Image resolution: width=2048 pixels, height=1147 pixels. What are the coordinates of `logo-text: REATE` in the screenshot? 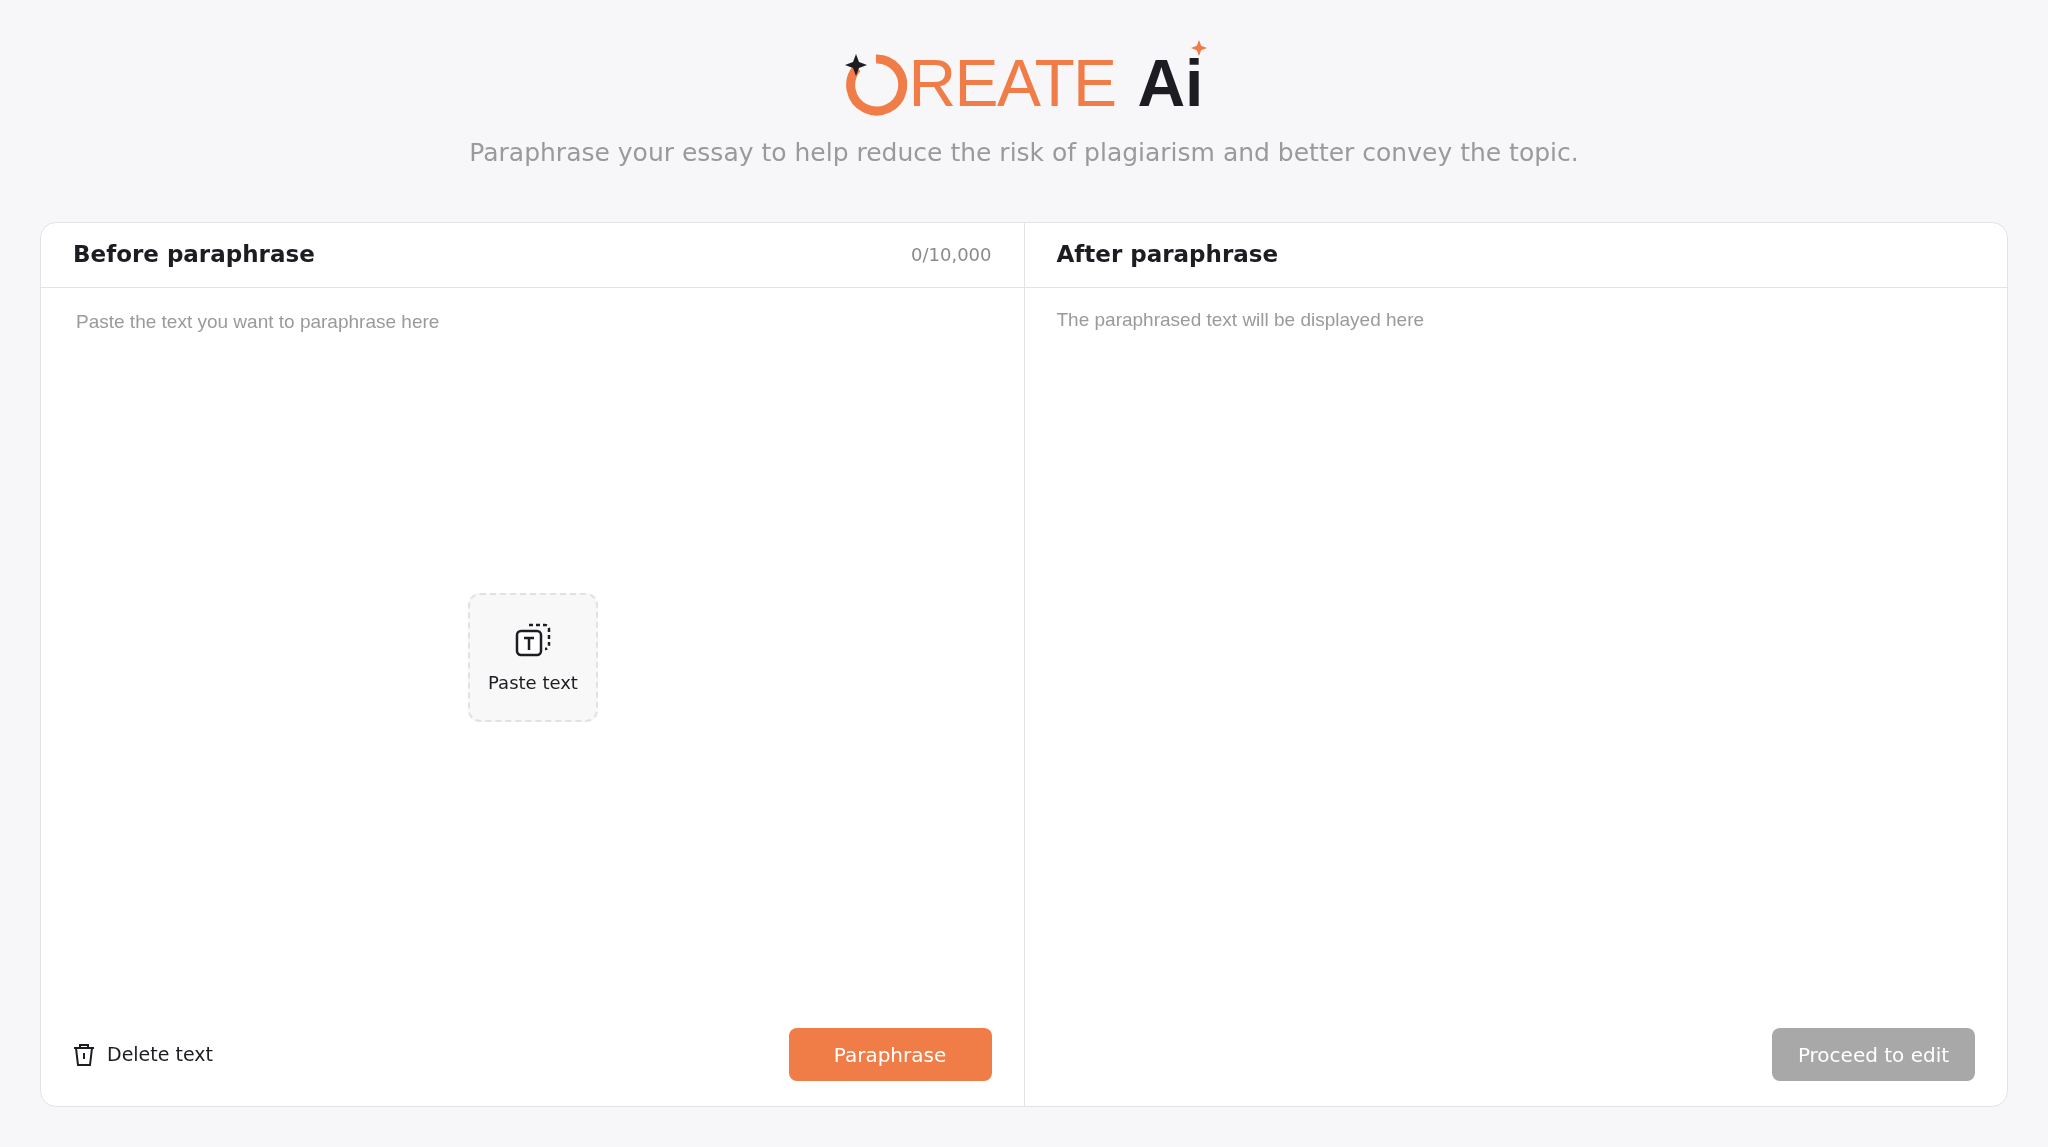 It's located at (1012, 83).